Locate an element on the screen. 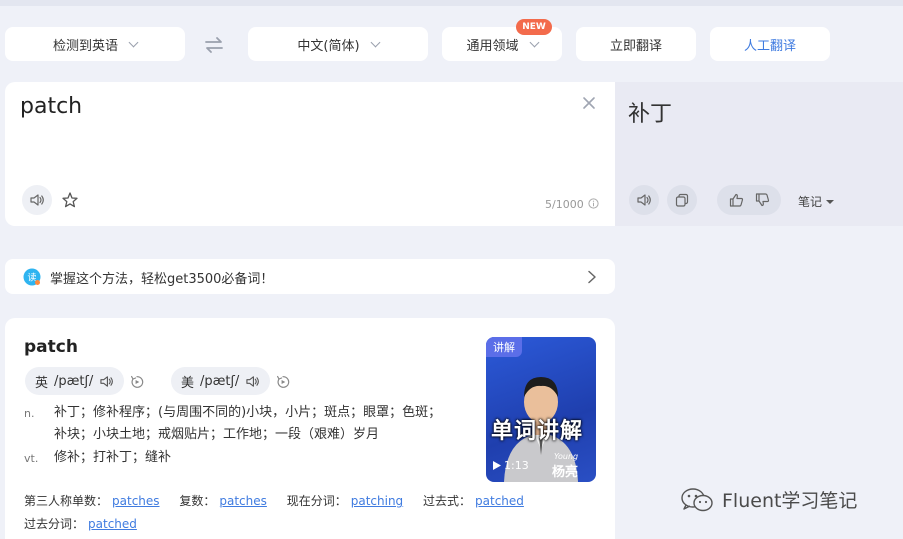 The width and height of the screenshot is (903, 539). clear-icon is located at coordinates (589, 103).